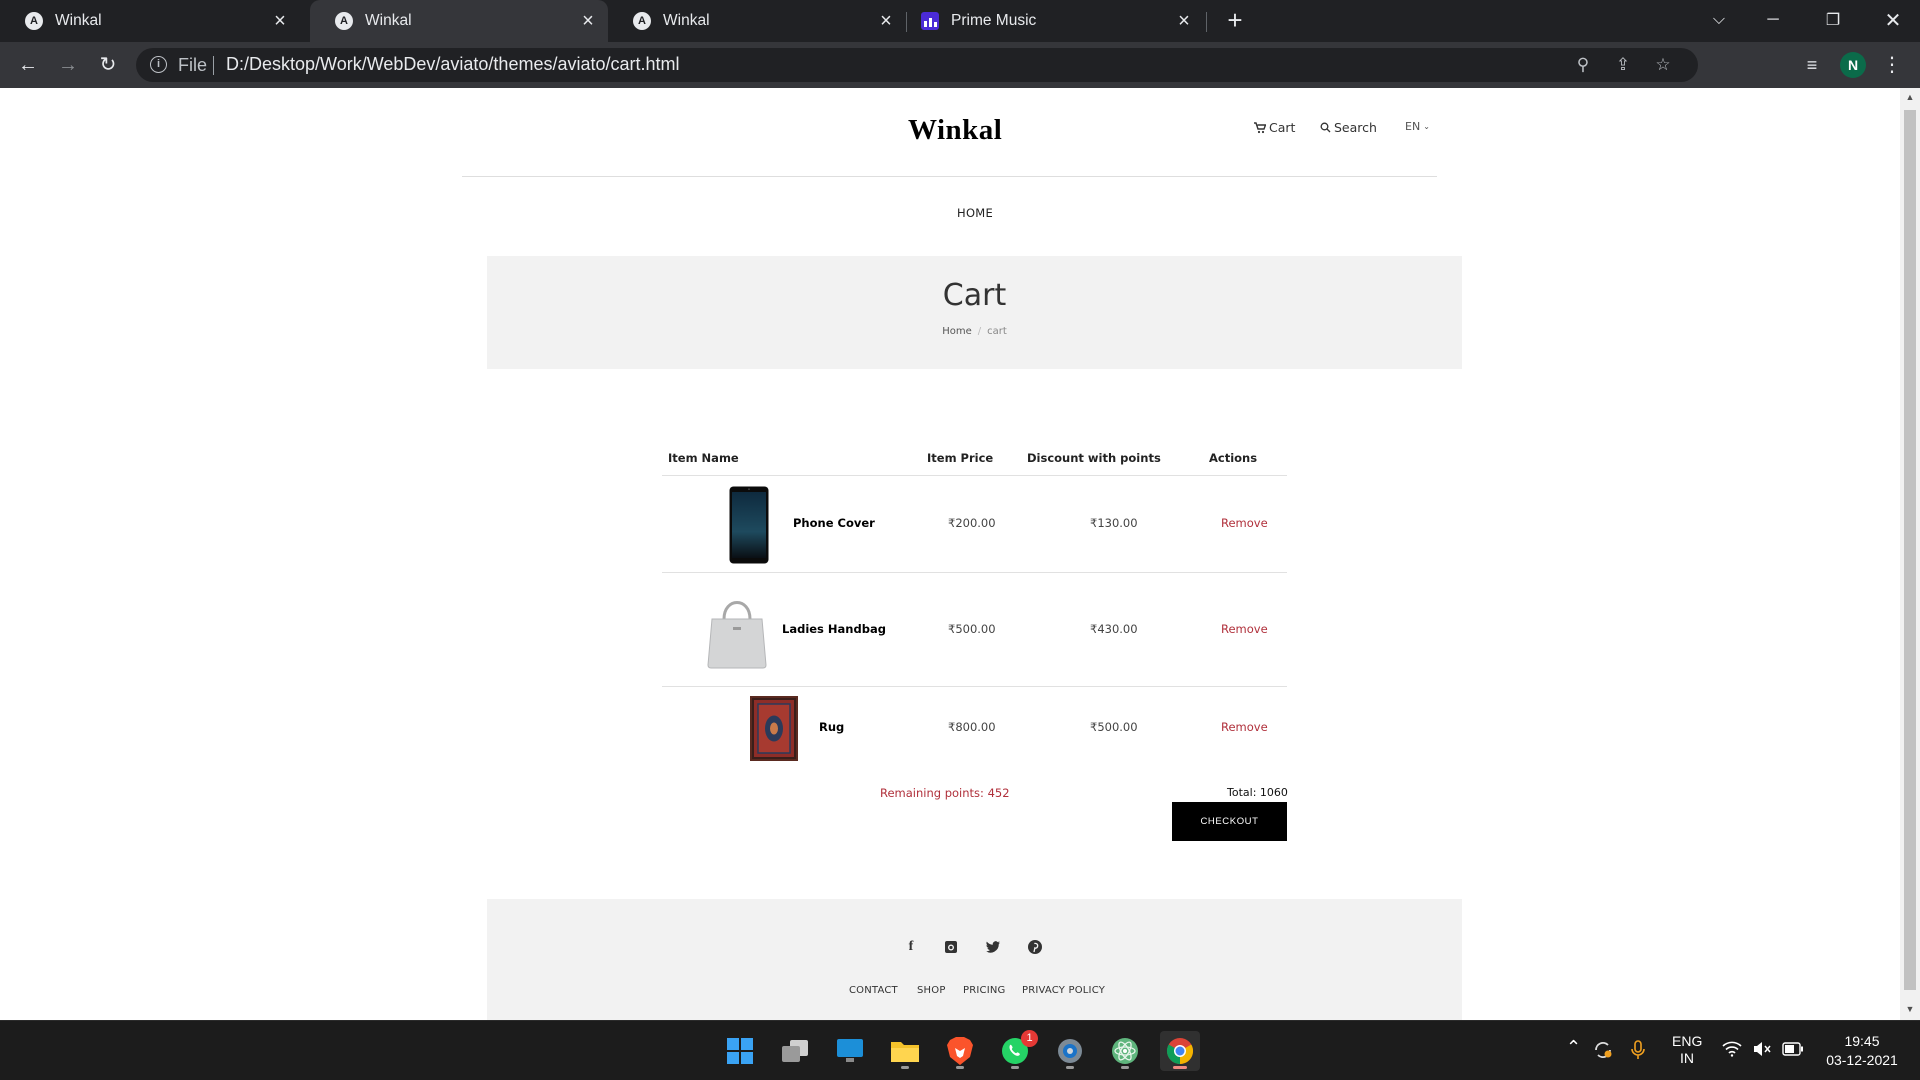 The height and width of the screenshot is (1080, 1920). Describe the element at coordinates (757, 21) in the screenshot. I see `tab-winkal-3: A Winkal ×` at that location.